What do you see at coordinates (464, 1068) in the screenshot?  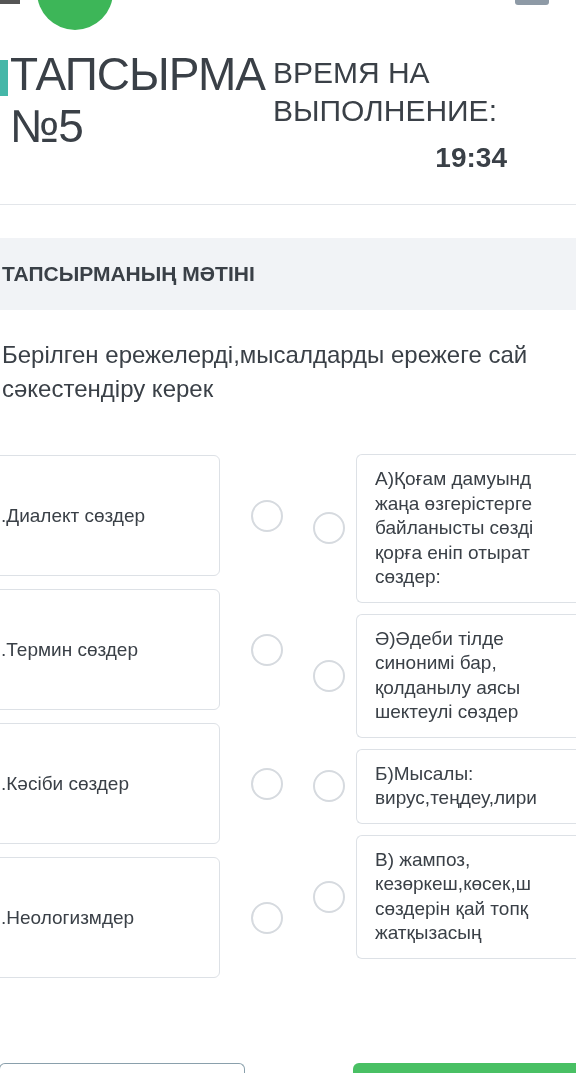 I see `next-button` at bounding box center [464, 1068].